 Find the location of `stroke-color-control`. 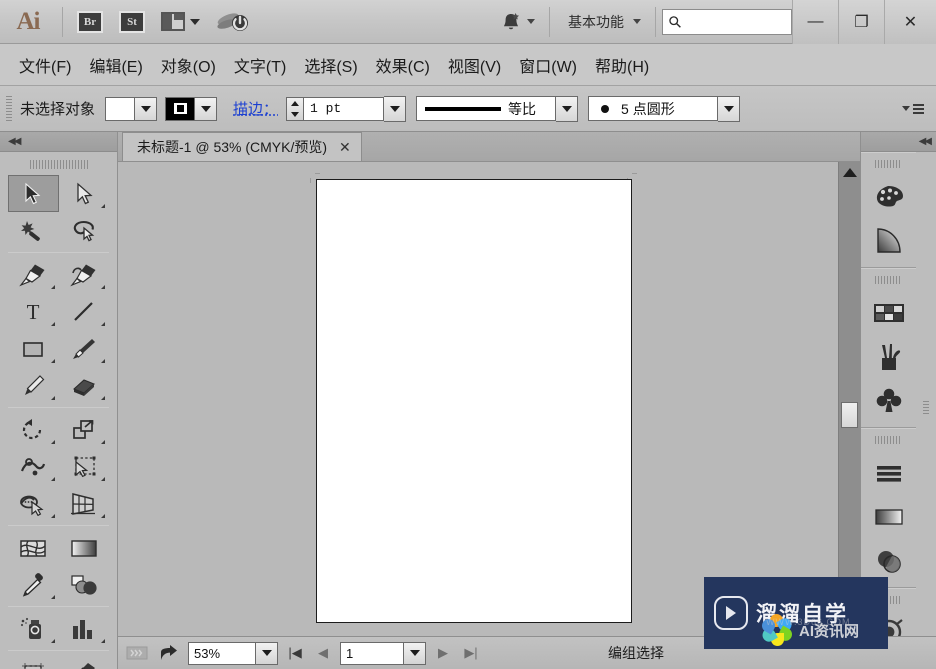

stroke-color-control is located at coordinates (191, 108).